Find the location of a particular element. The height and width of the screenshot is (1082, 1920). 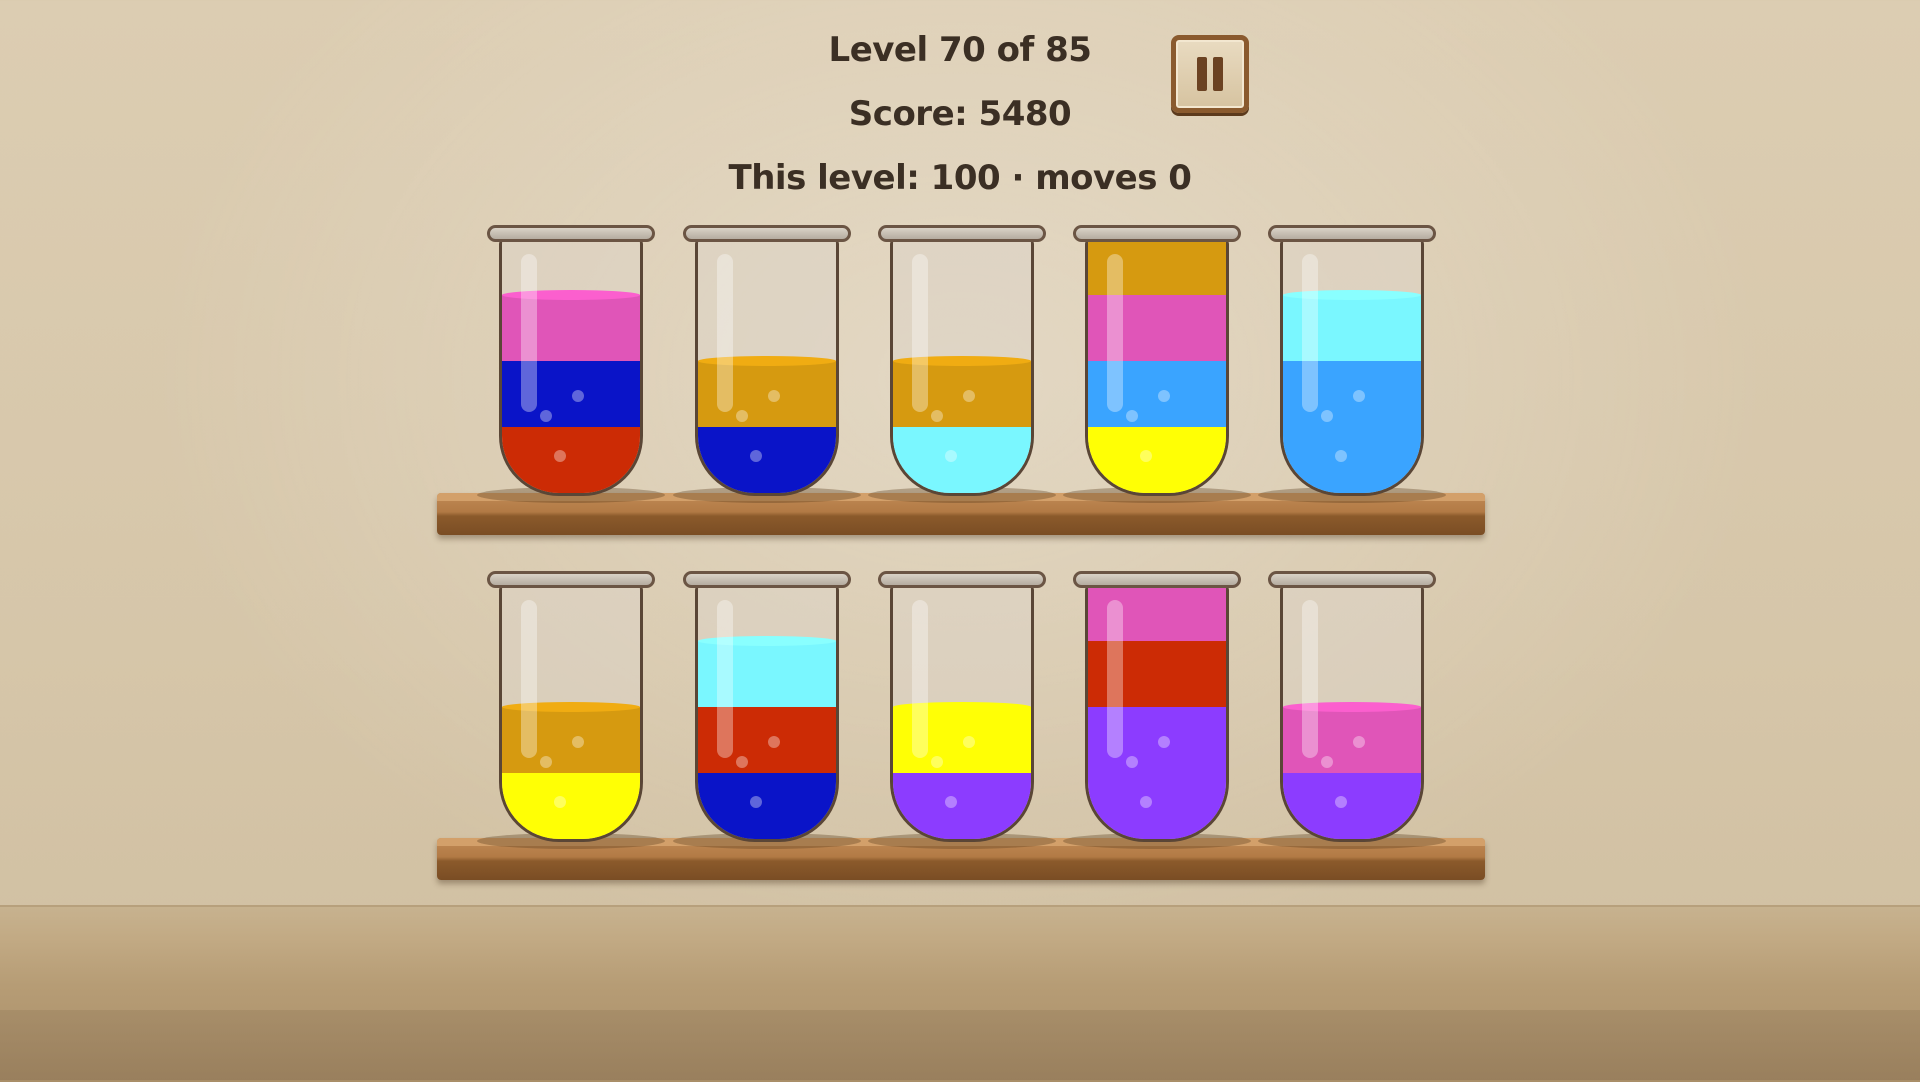

liquid-layer-sky is located at coordinates (1352, 460).